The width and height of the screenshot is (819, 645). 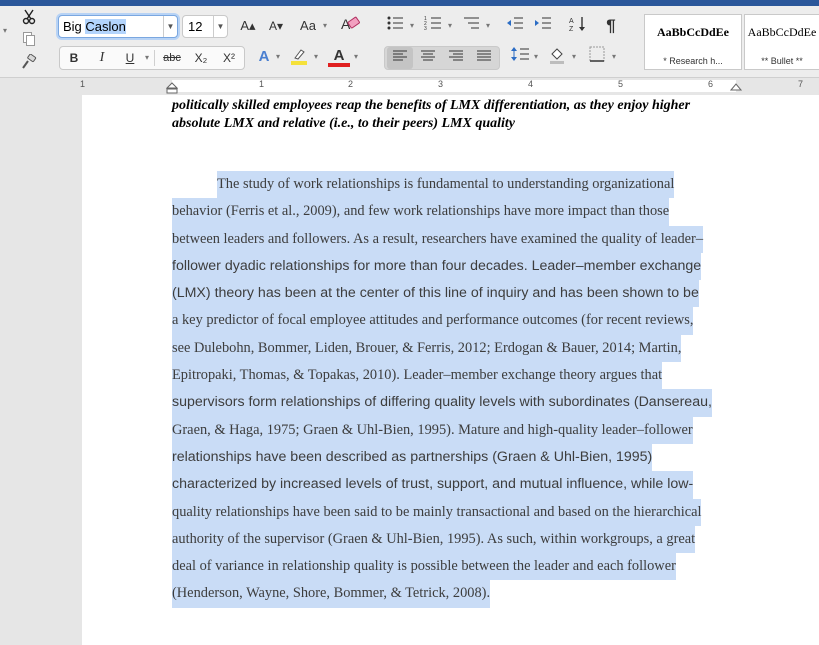 What do you see at coordinates (611, 26) in the screenshot?
I see `show-formatting-marks-icon: ¶` at bounding box center [611, 26].